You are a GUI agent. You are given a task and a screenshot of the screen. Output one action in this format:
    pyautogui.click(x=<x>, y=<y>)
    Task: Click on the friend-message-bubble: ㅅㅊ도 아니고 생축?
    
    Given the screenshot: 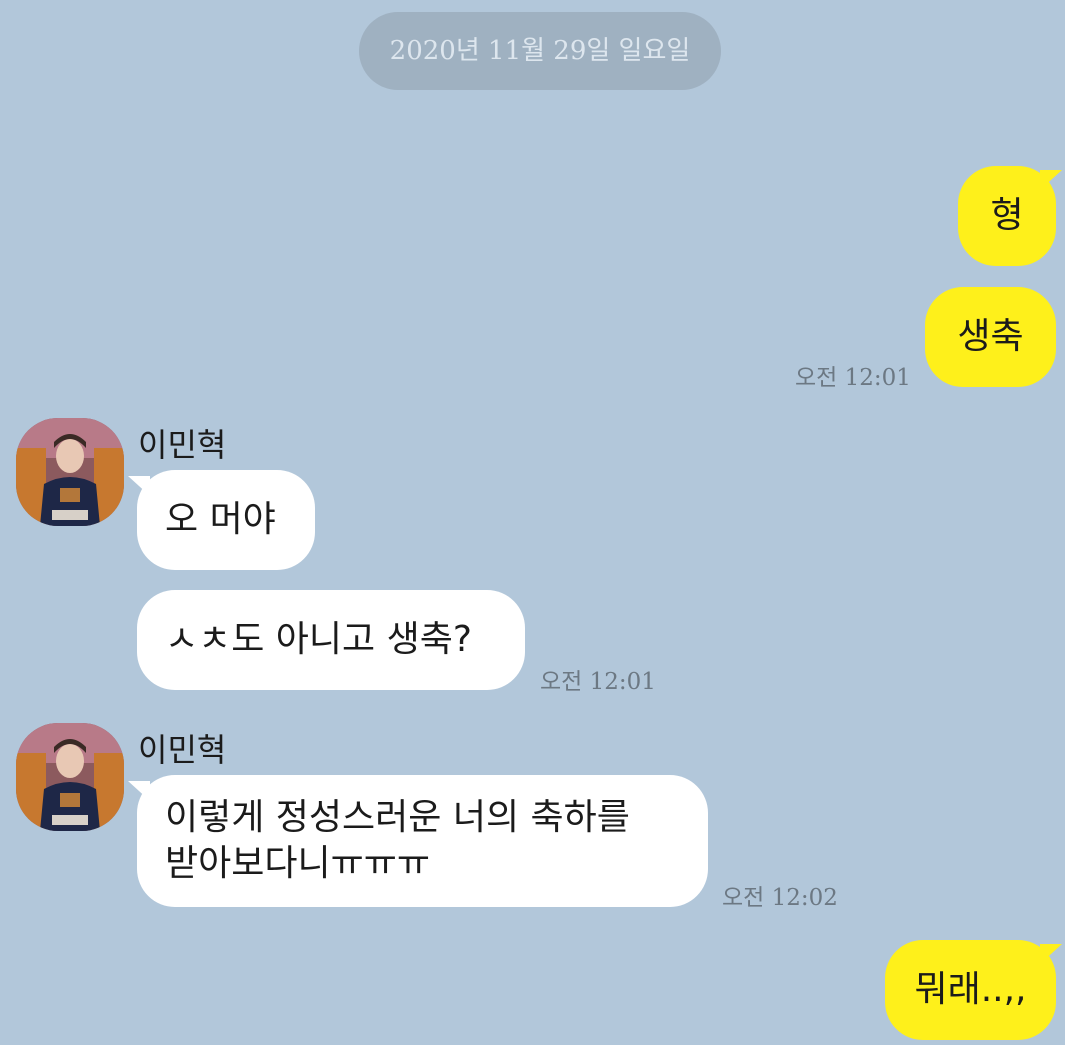 What is the action you would take?
    pyautogui.click(x=331, y=640)
    